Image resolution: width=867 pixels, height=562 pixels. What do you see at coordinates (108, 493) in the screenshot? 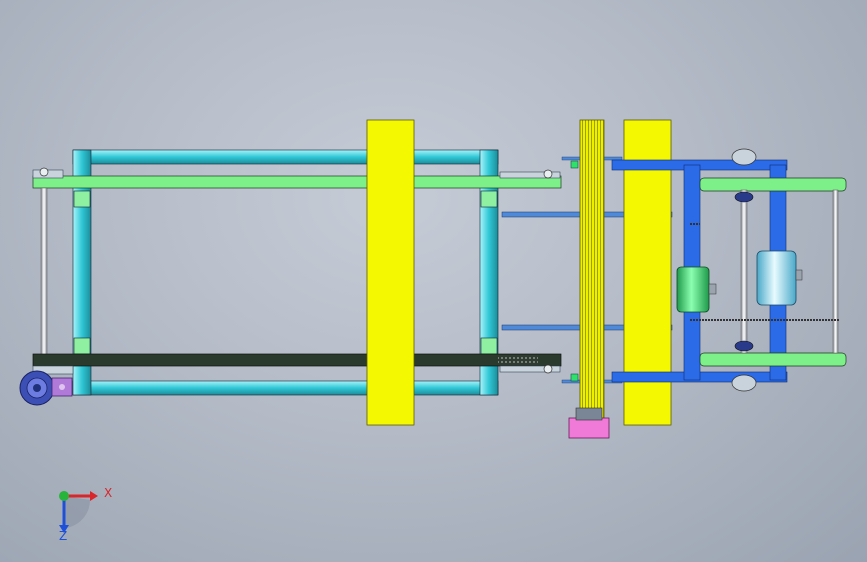
I see `x-axis-label: X` at bounding box center [108, 493].